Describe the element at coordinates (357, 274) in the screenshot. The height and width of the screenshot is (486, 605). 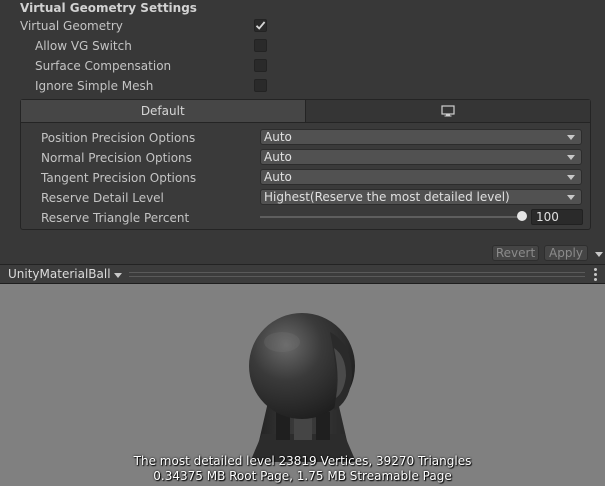
I see `resize-grip` at that location.